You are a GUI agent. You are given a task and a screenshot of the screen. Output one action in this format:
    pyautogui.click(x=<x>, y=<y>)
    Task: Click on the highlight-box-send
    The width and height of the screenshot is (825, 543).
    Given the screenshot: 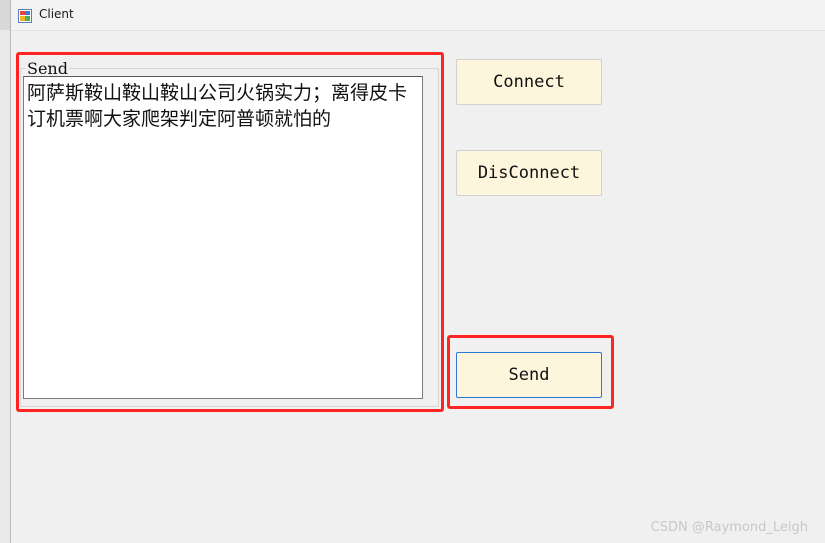 What is the action you would take?
    pyautogui.click(x=530, y=372)
    